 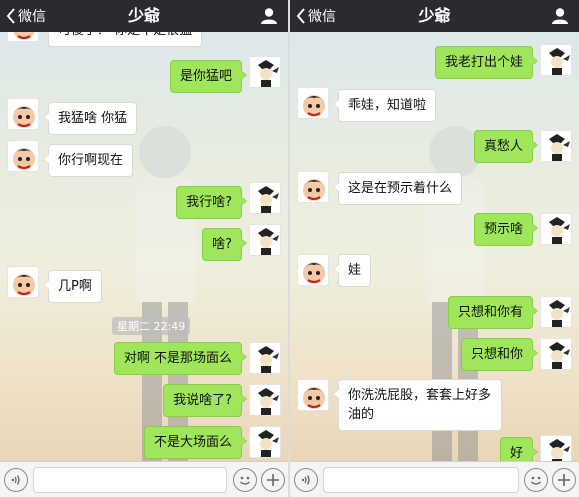 What do you see at coordinates (519, 449) in the screenshot?
I see `message-bubble-sent: 好` at bounding box center [519, 449].